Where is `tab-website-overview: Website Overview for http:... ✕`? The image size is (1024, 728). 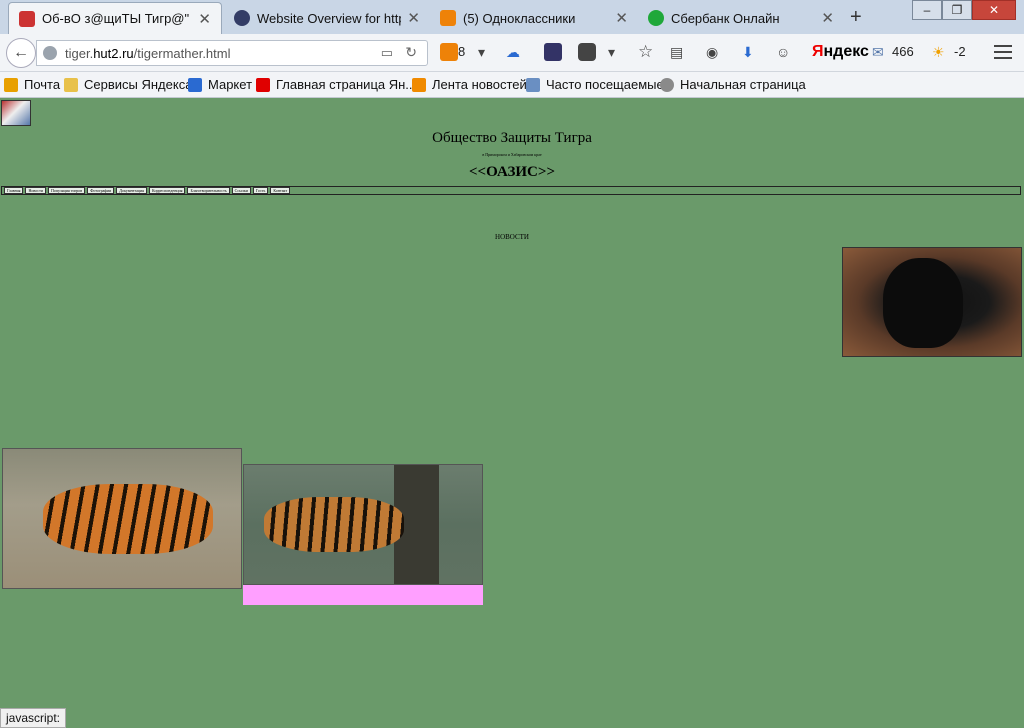
tab-website-overview: Website Overview for http:... ✕ is located at coordinates (327, 18).